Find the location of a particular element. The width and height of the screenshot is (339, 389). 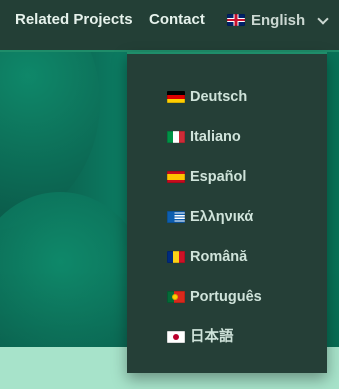

language-option-greek: Ελληνικά is located at coordinates (210, 217).